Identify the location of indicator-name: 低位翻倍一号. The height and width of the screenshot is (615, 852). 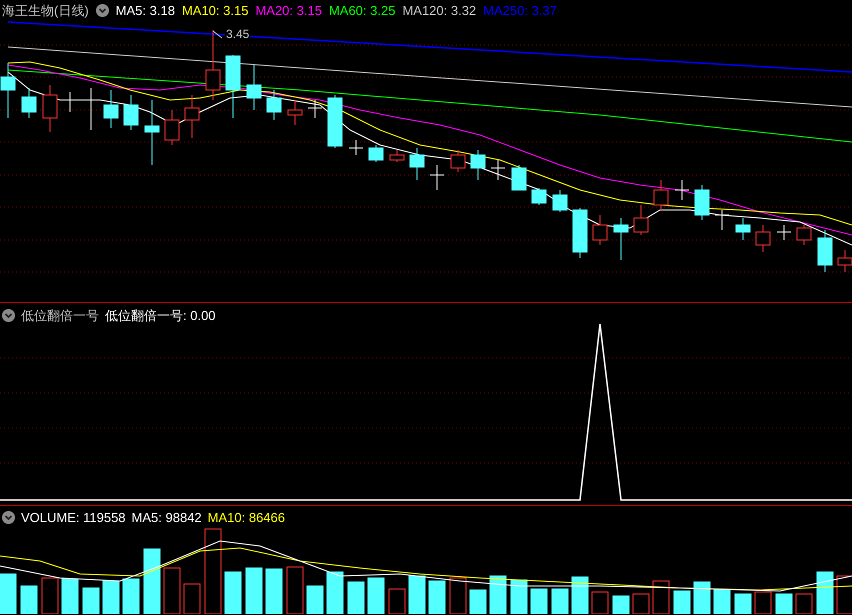
(60, 316).